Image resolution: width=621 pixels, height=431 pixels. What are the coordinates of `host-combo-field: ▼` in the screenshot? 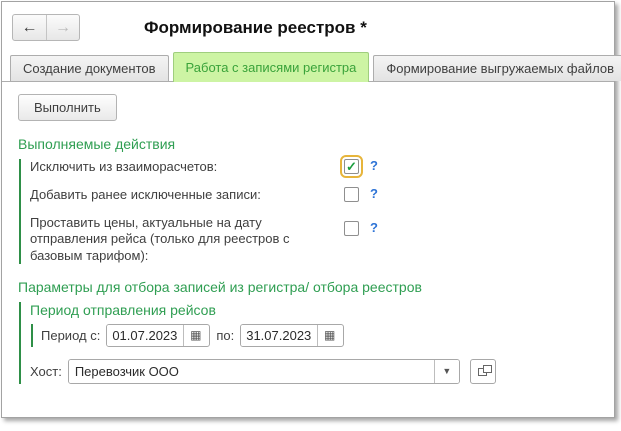 It's located at (263, 371).